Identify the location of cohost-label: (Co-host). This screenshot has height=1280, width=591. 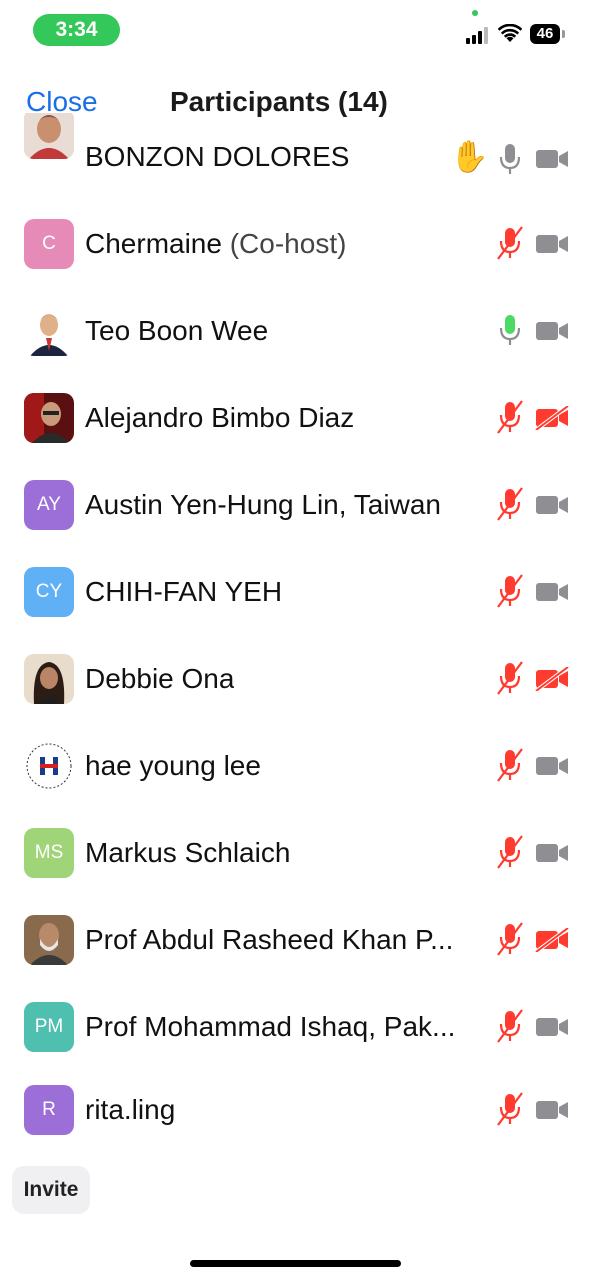
(288, 243).